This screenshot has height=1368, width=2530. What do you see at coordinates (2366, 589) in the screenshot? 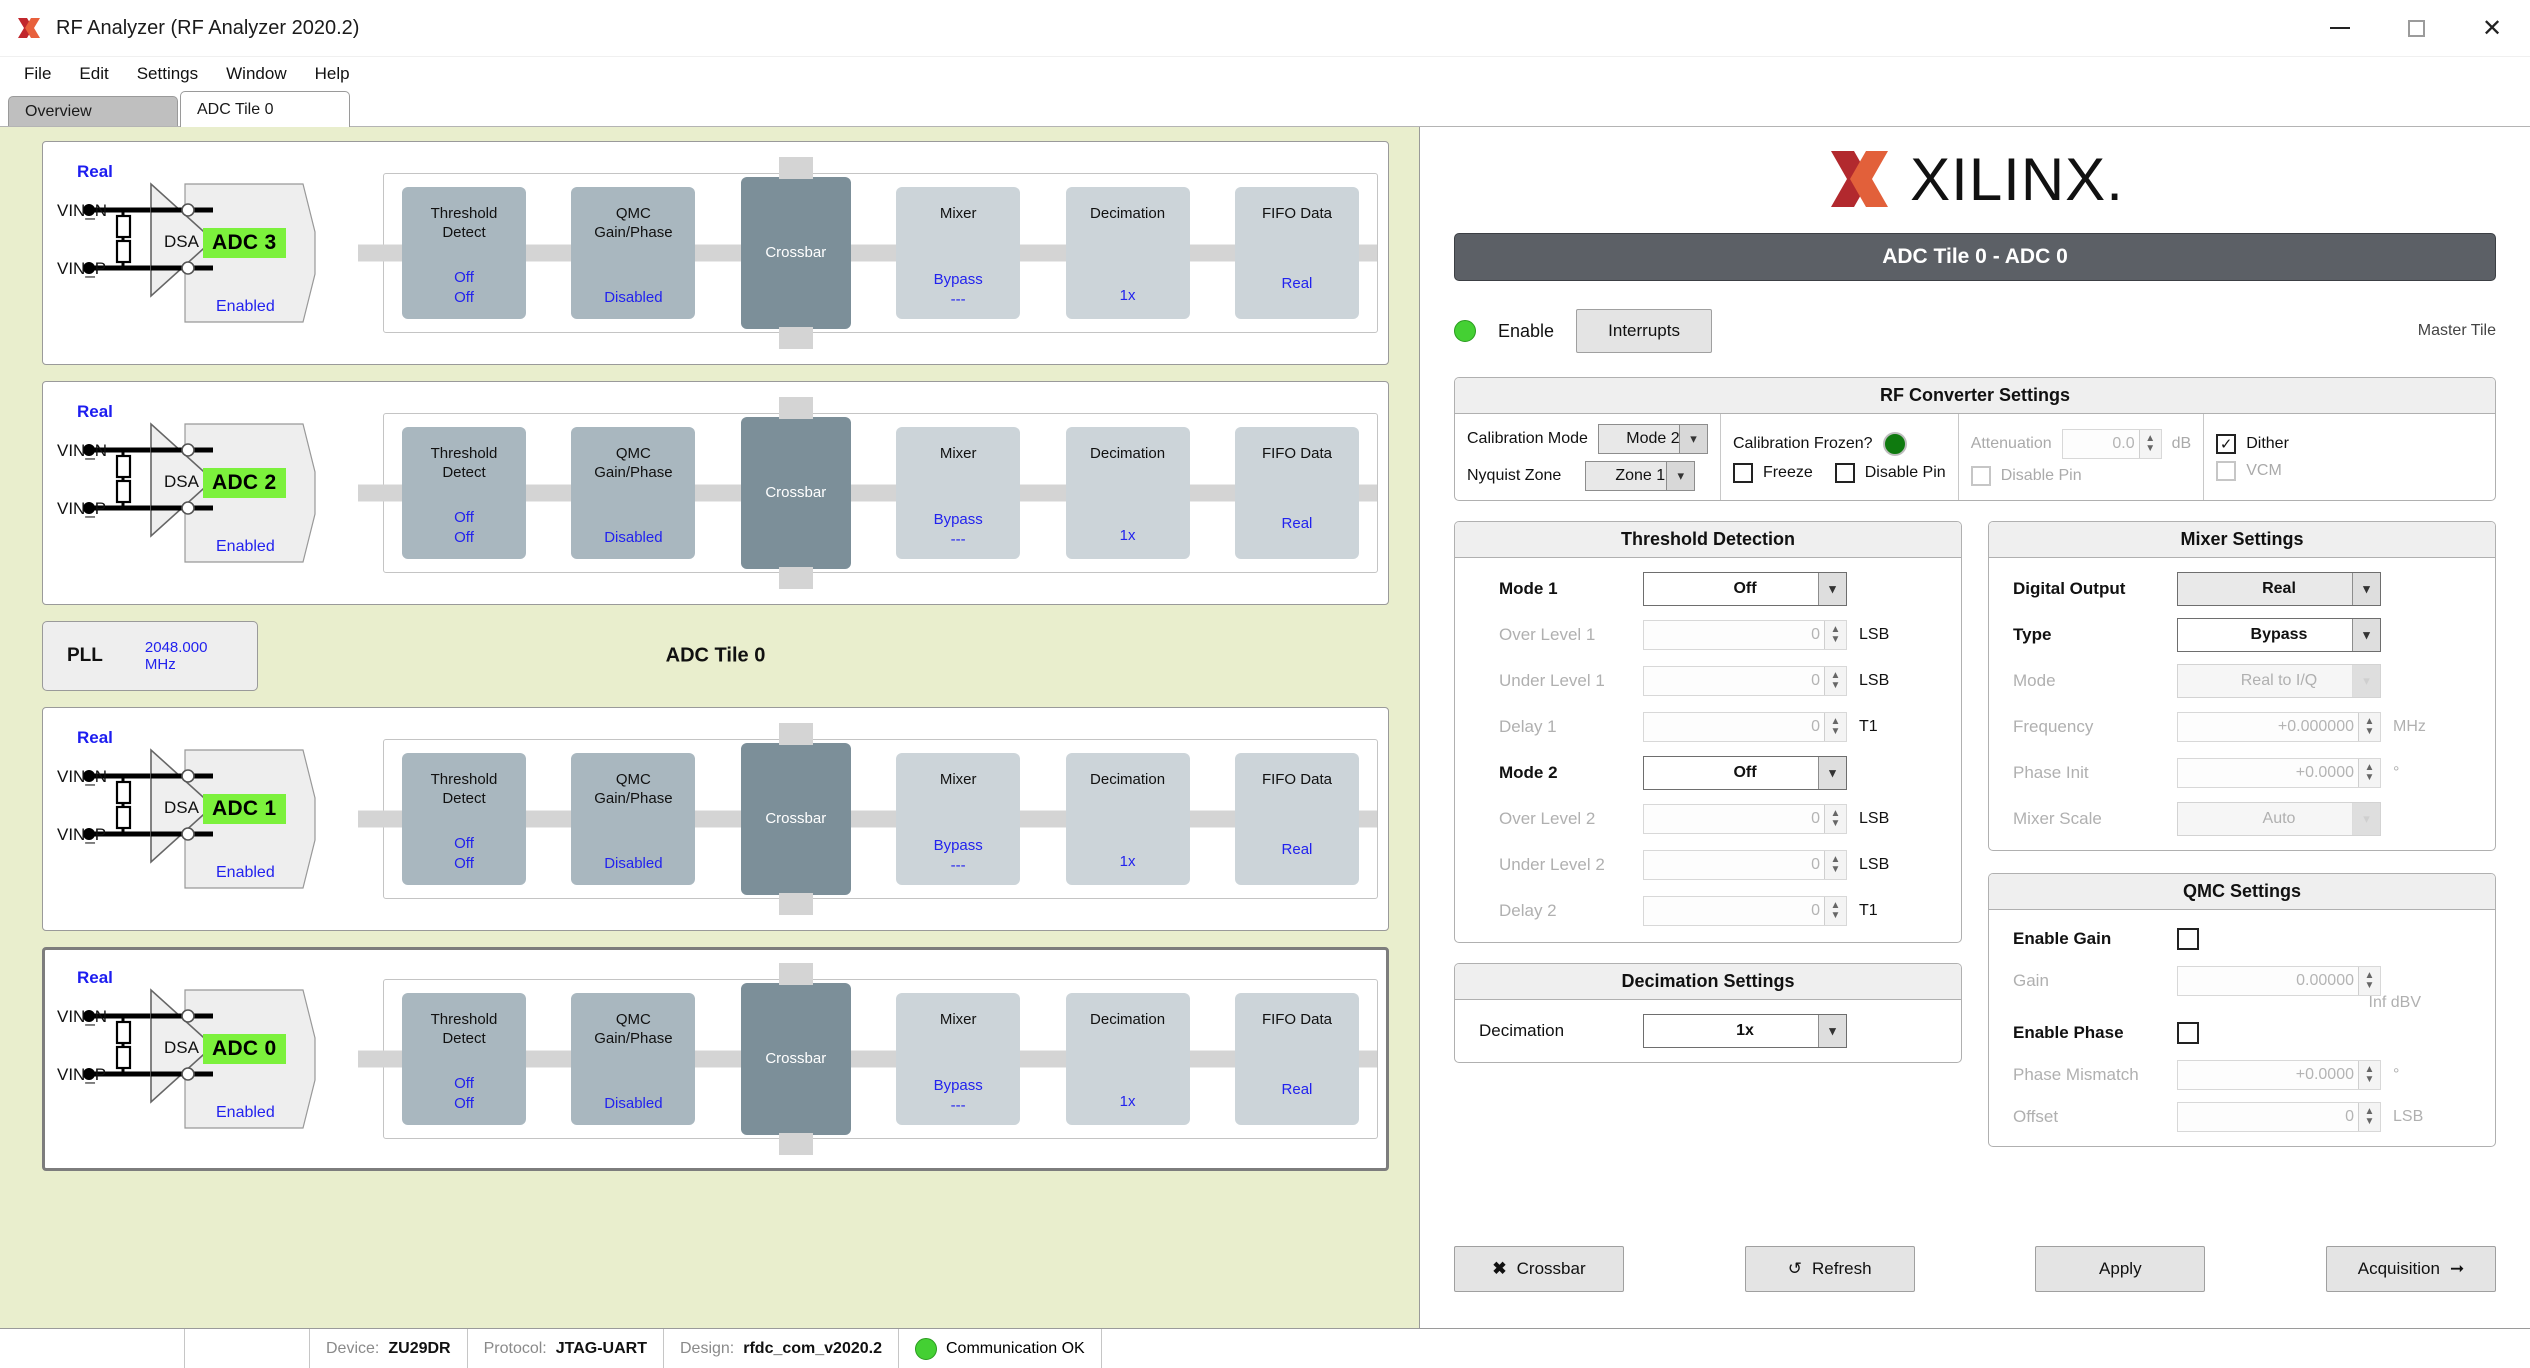
I see `chevron-down-icon: ▾` at bounding box center [2366, 589].